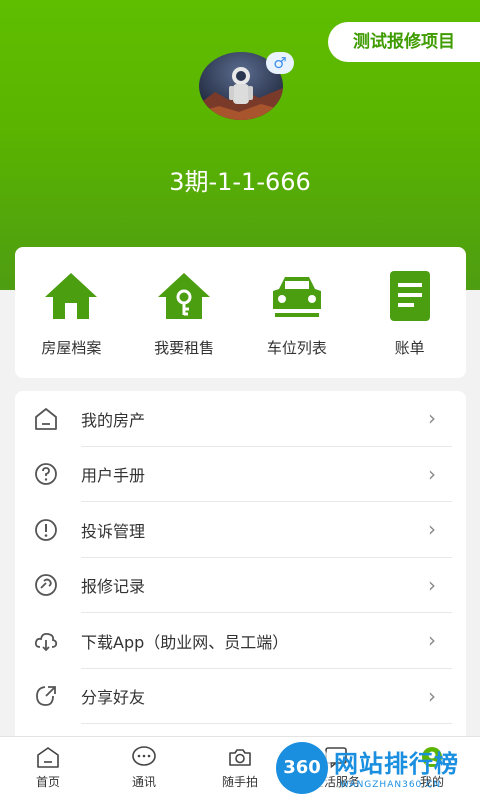 This screenshot has height=800, width=480. I want to click on tab-label: 首页, so click(47, 782).